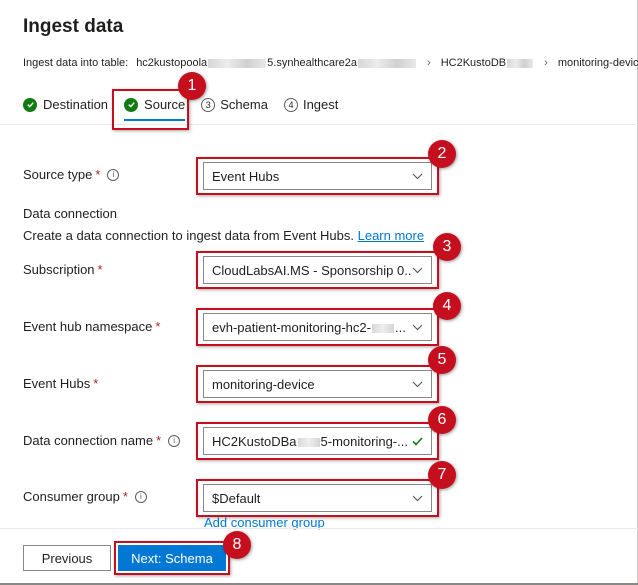  What do you see at coordinates (171, 63) in the screenshot?
I see `breadcrumb-cluster-a: hc2kustopoola` at bounding box center [171, 63].